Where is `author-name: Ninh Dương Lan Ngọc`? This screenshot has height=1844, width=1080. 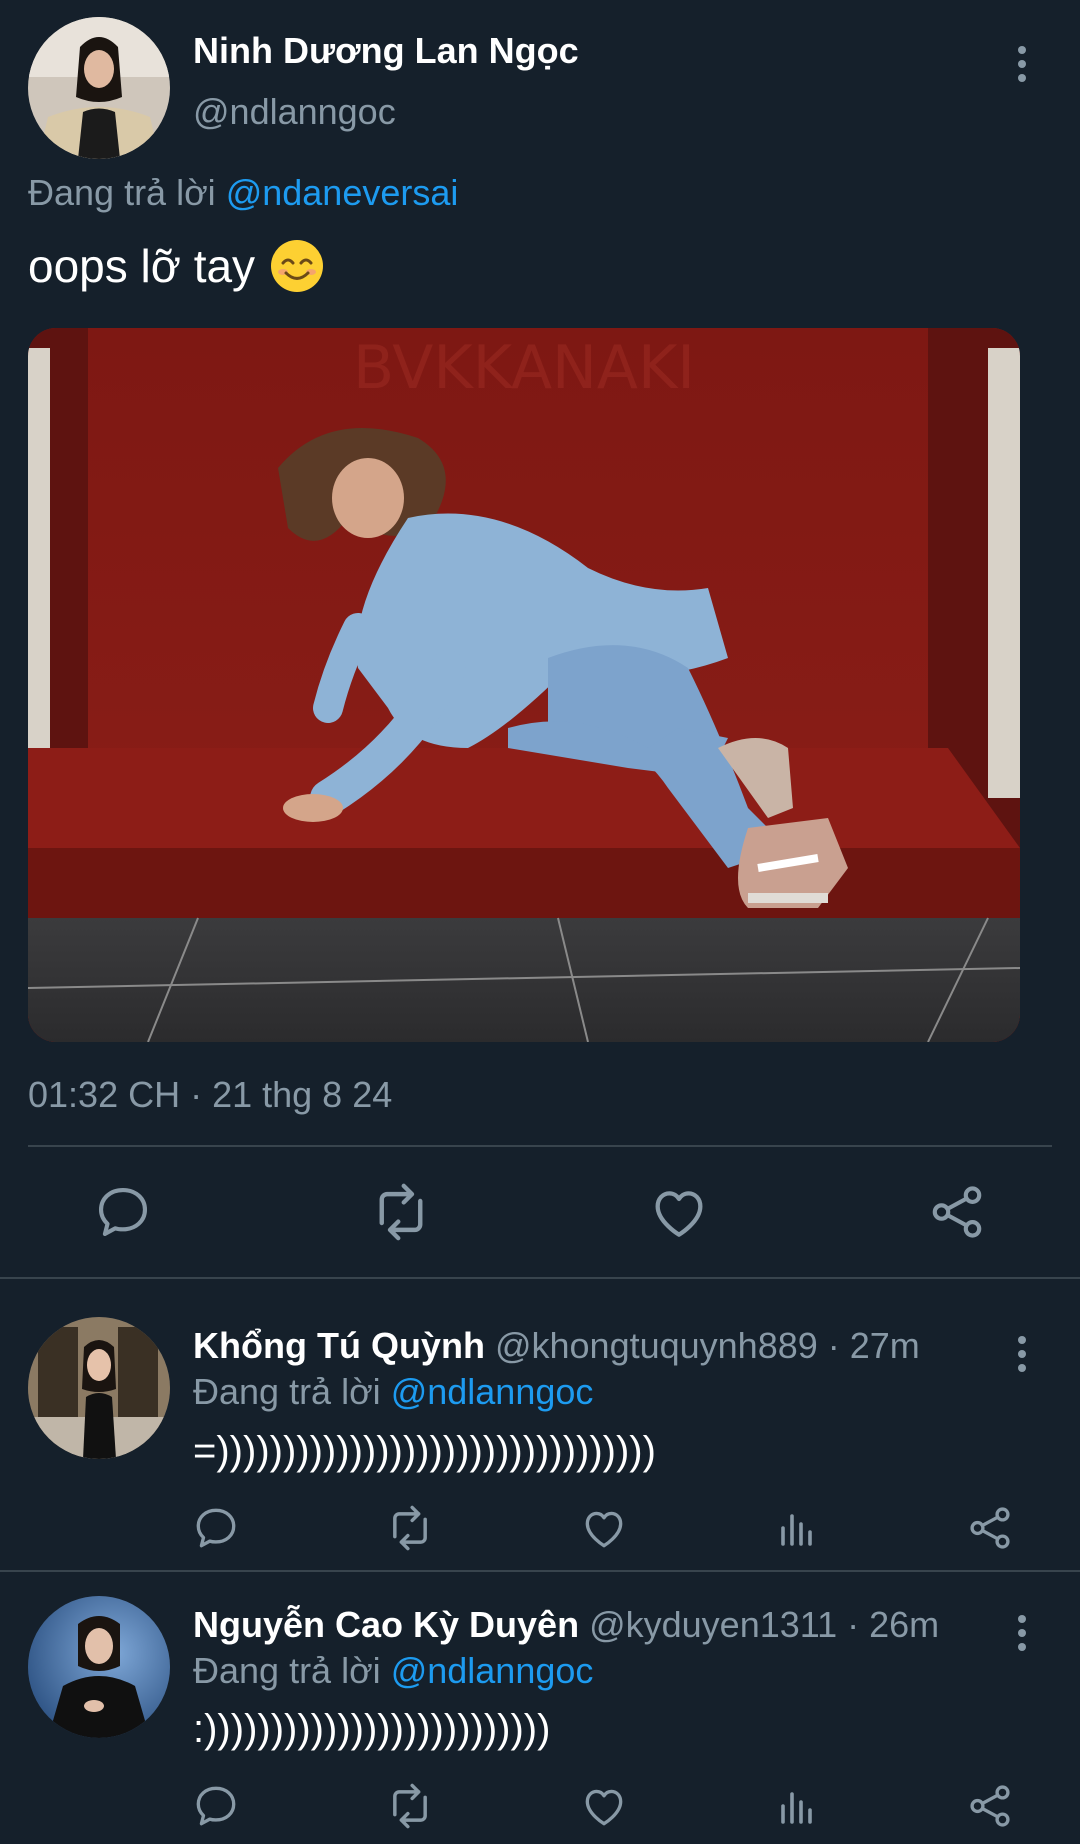
author-name: Ninh Dương Lan Ngọc is located at coordinates (386, 51).